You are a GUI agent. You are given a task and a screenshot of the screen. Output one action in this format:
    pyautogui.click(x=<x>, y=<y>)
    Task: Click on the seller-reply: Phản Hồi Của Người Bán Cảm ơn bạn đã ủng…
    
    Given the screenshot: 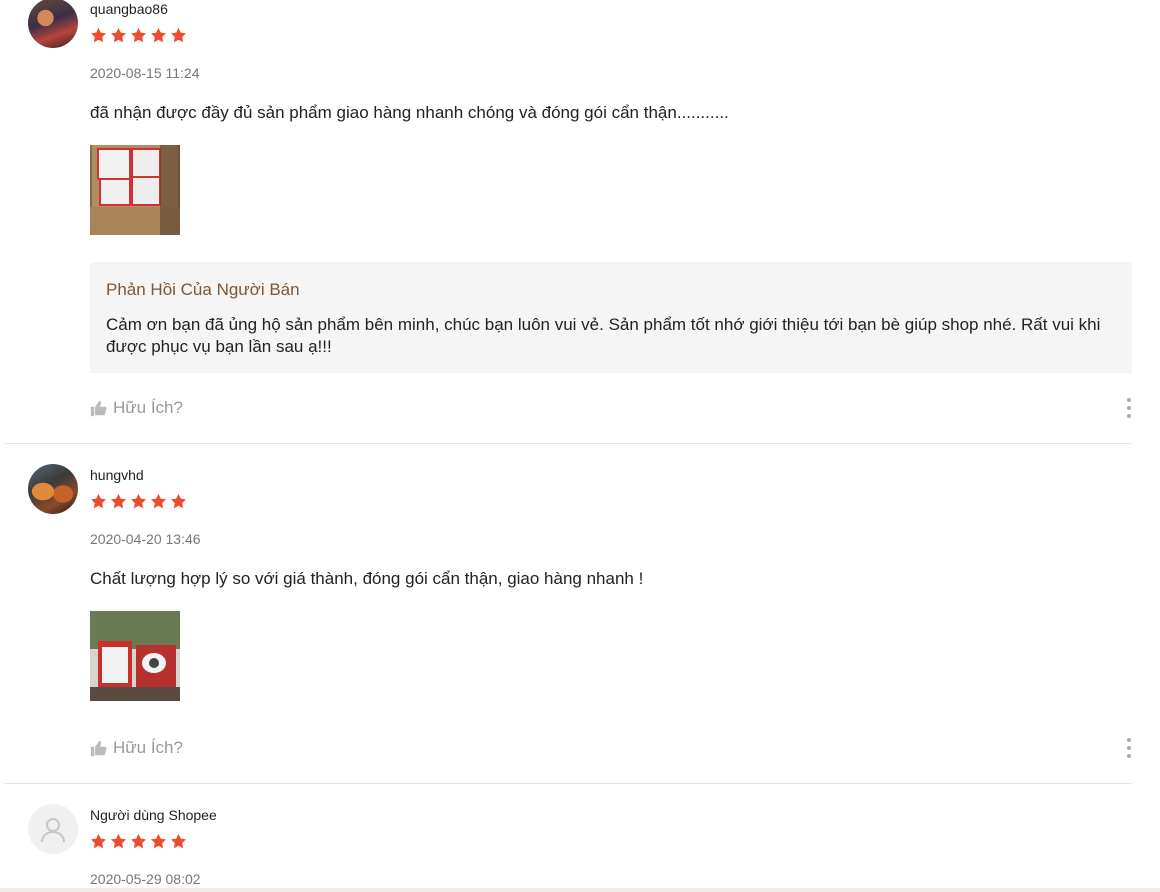 What is the action you would take?
    pyautogui.click(x=611, y=317)
    